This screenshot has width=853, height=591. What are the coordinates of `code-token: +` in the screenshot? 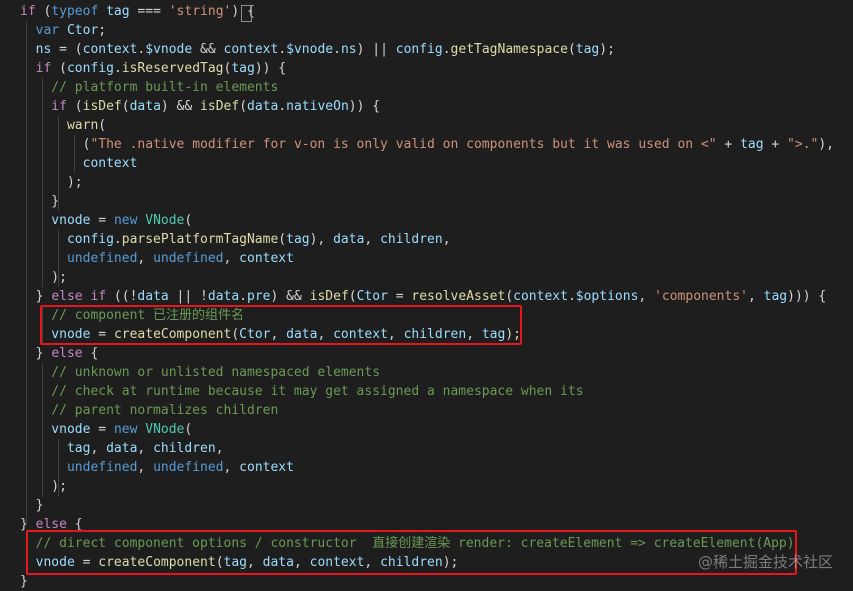 It's located at (775, 144).